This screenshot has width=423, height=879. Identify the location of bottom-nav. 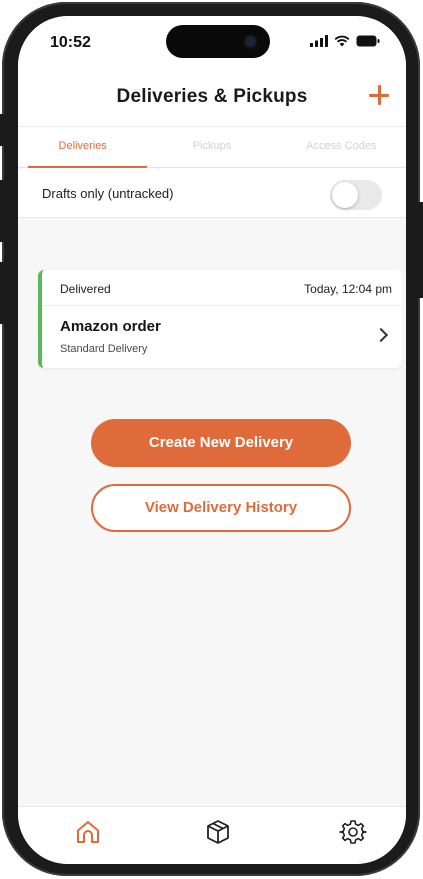
(212, 835).